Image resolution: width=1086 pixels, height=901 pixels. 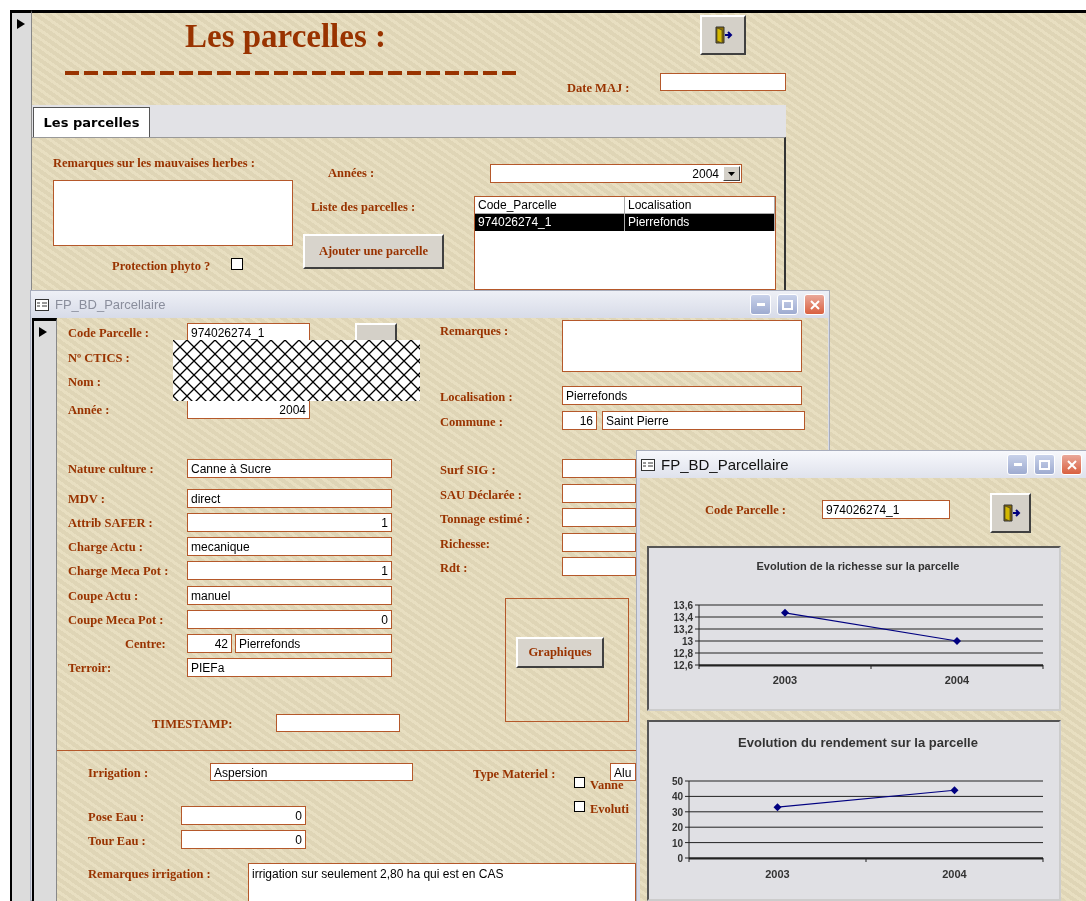 I want to click on field-label: Rdt :, so click(x=454, y=568).